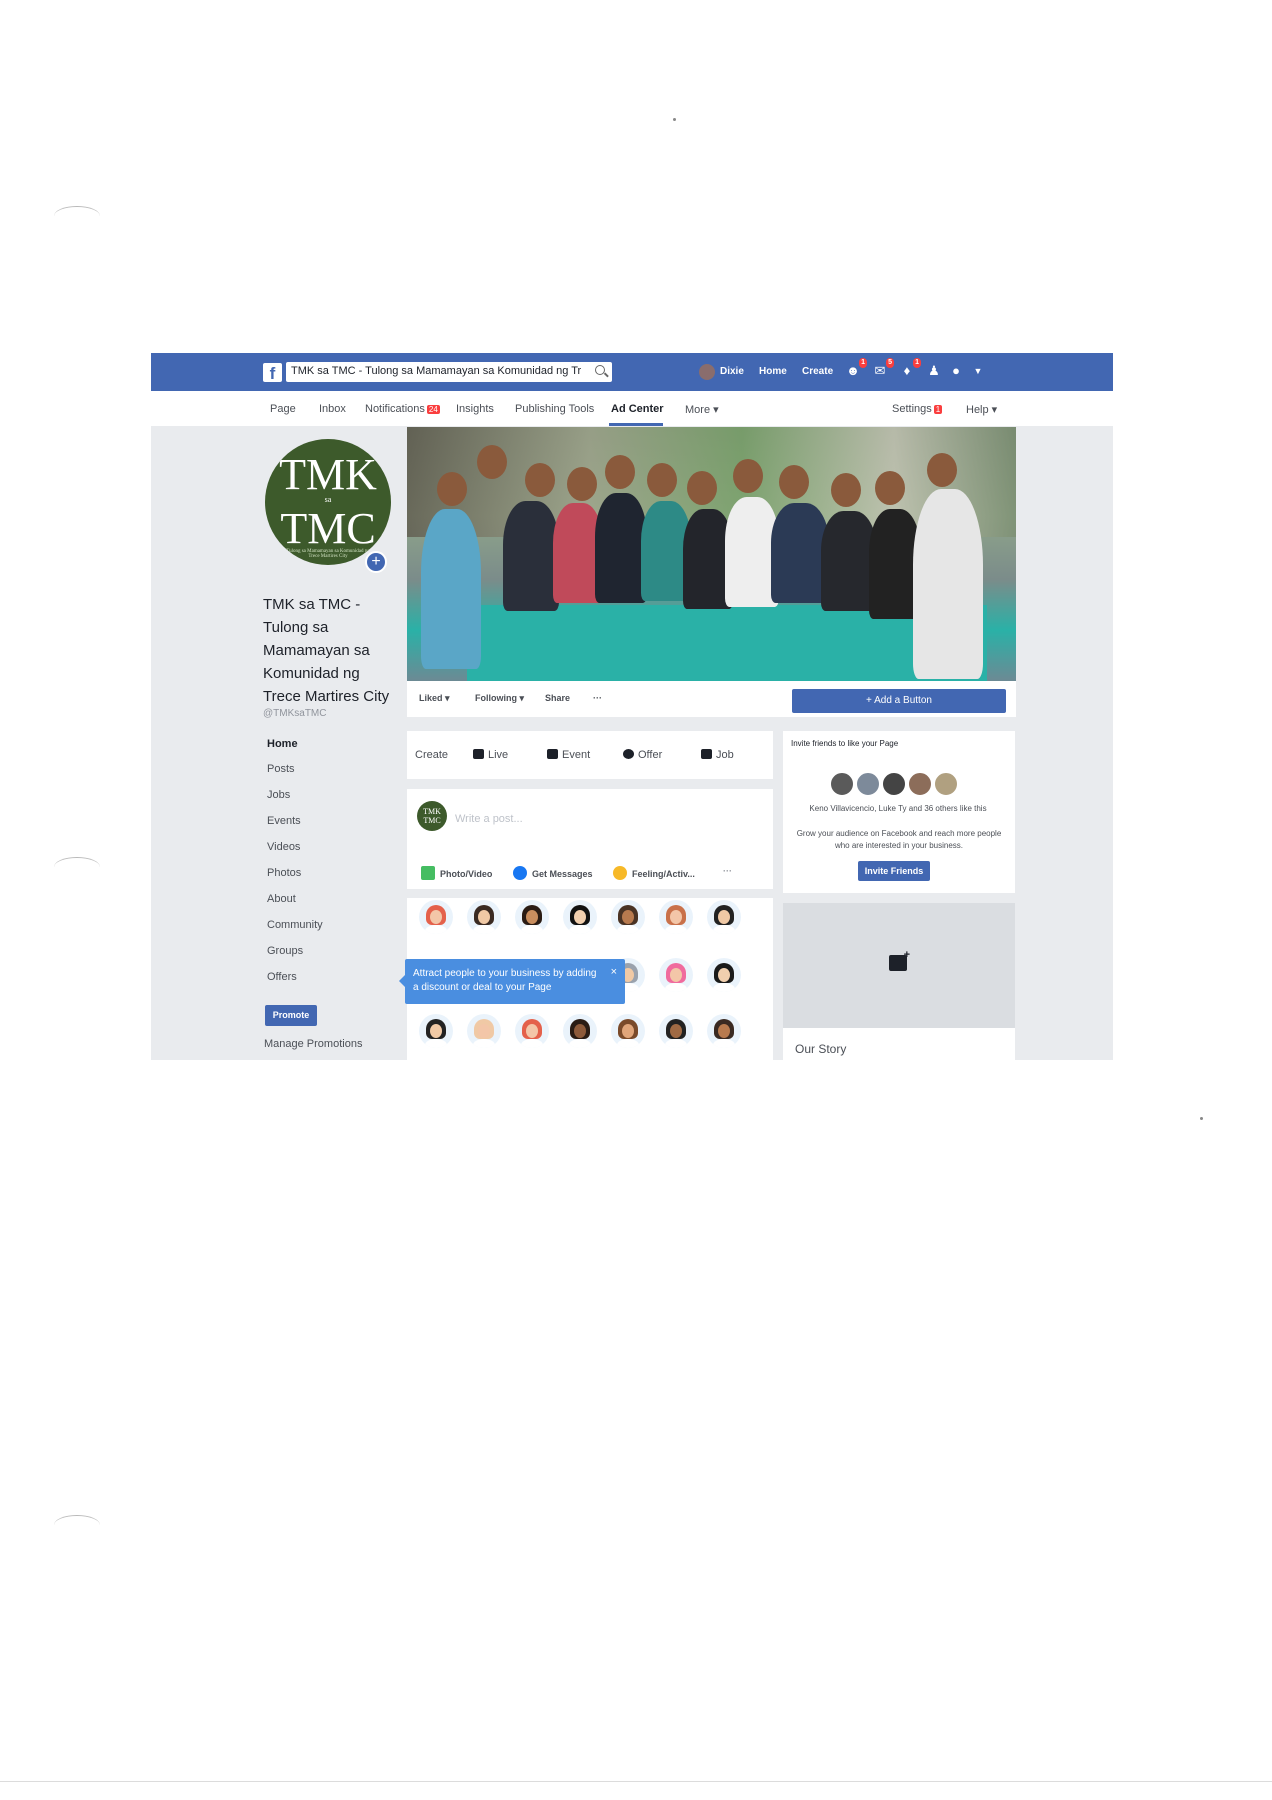 The width and height of the screenshot is (1272, 1800). I want to click on notifications-count-badge: 24, so click(433, 409).